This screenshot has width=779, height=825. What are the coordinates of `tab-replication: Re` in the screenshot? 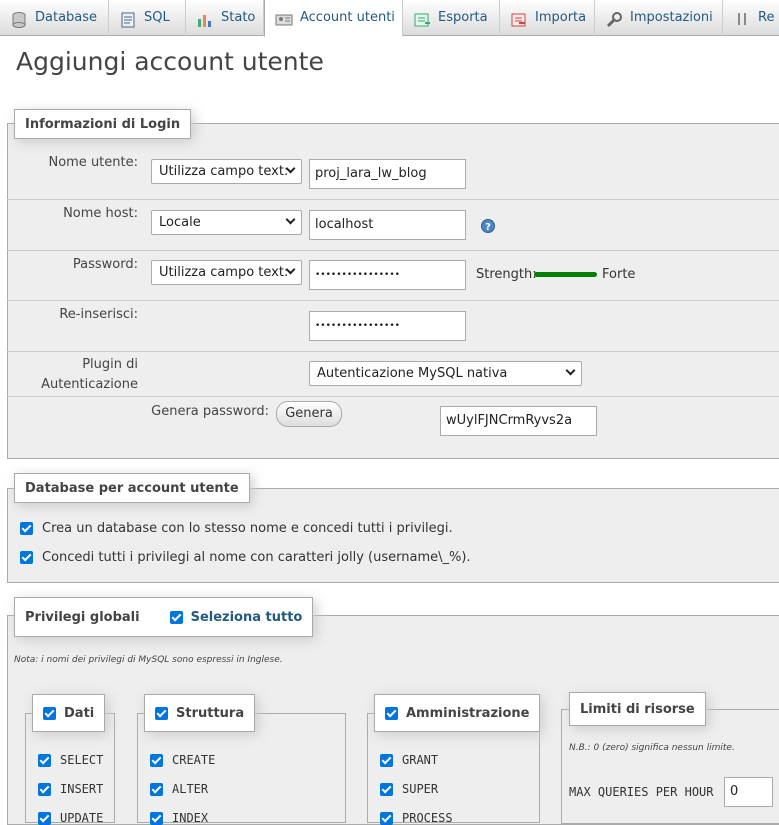 It's located at (751, 18).